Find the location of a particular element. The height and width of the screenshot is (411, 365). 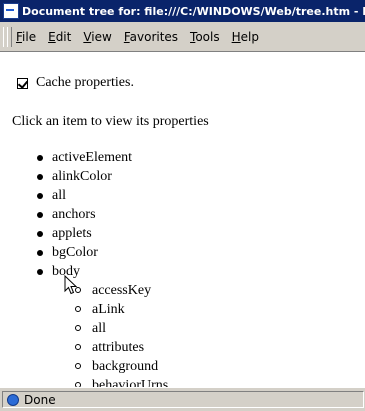

instruction-text: Click an item to view its properties is located at coordinates (110, 121).